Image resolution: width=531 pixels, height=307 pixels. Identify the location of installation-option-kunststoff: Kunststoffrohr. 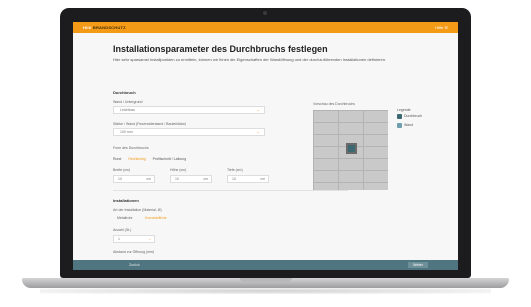
(156, 218).